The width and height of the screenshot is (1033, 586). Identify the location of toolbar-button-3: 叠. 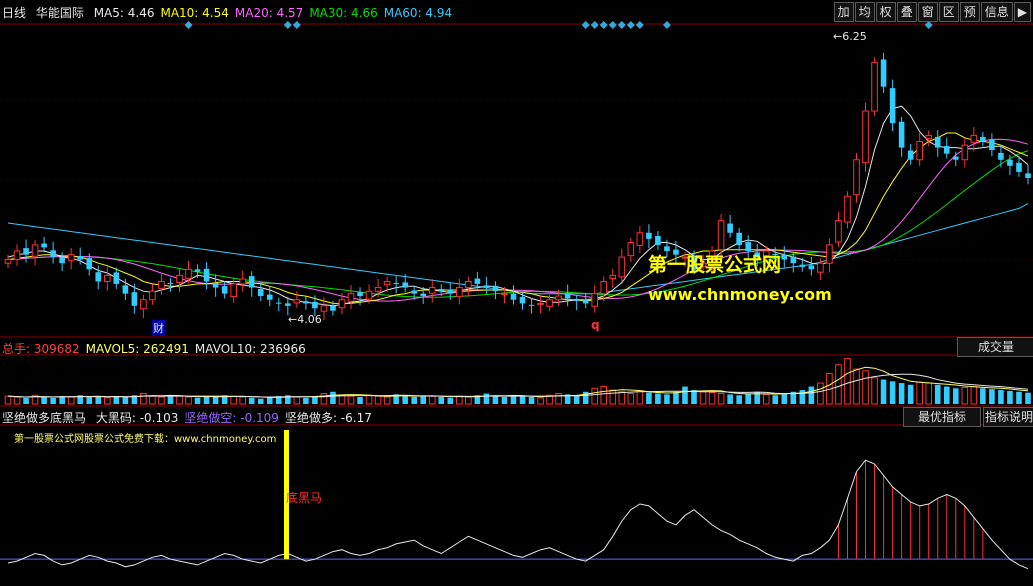
(906, 12).